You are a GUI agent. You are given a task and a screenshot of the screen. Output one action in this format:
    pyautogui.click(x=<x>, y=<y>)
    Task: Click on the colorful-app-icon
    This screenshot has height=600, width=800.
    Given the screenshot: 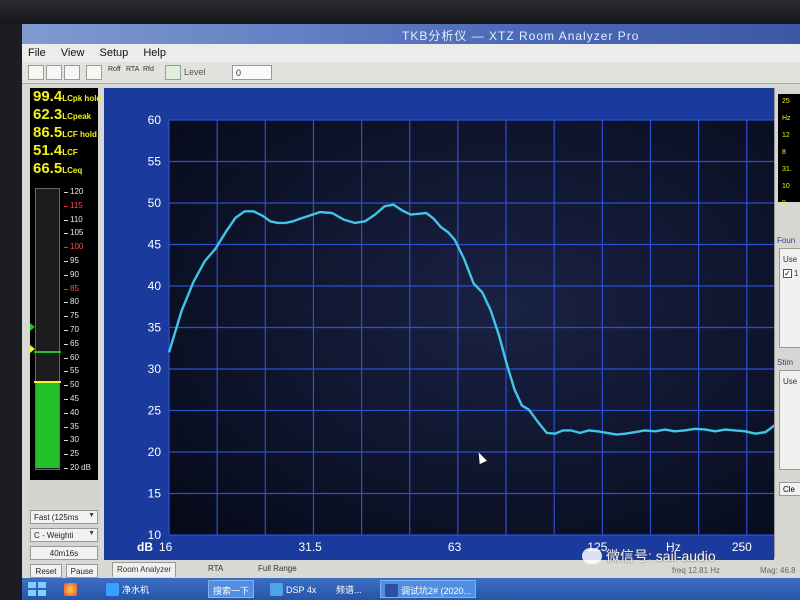 What is the action you would take?
    pyautogui.click(x=70, y=589)
    